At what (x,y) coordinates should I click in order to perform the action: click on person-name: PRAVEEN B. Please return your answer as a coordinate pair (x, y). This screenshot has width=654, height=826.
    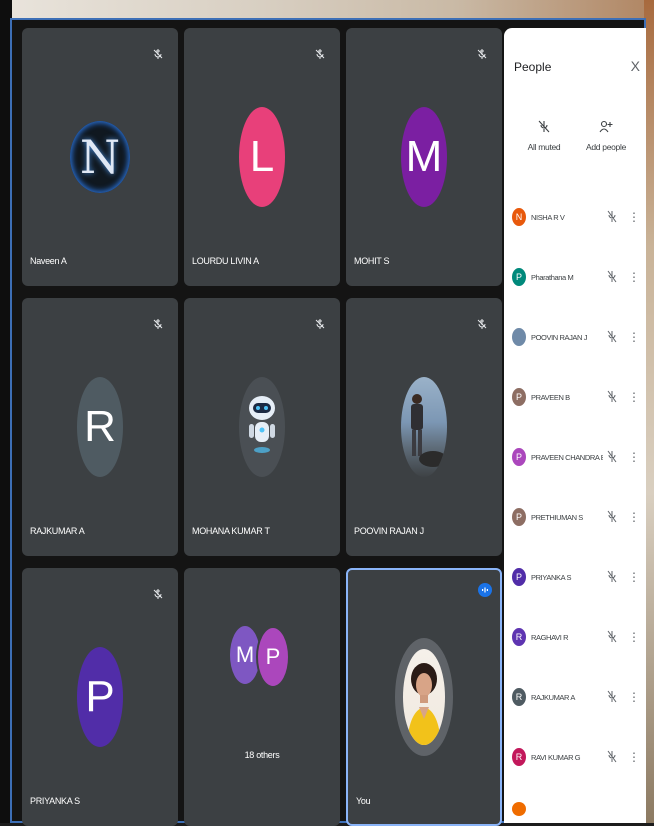
    Looking at the image, I should click on (550, 397).